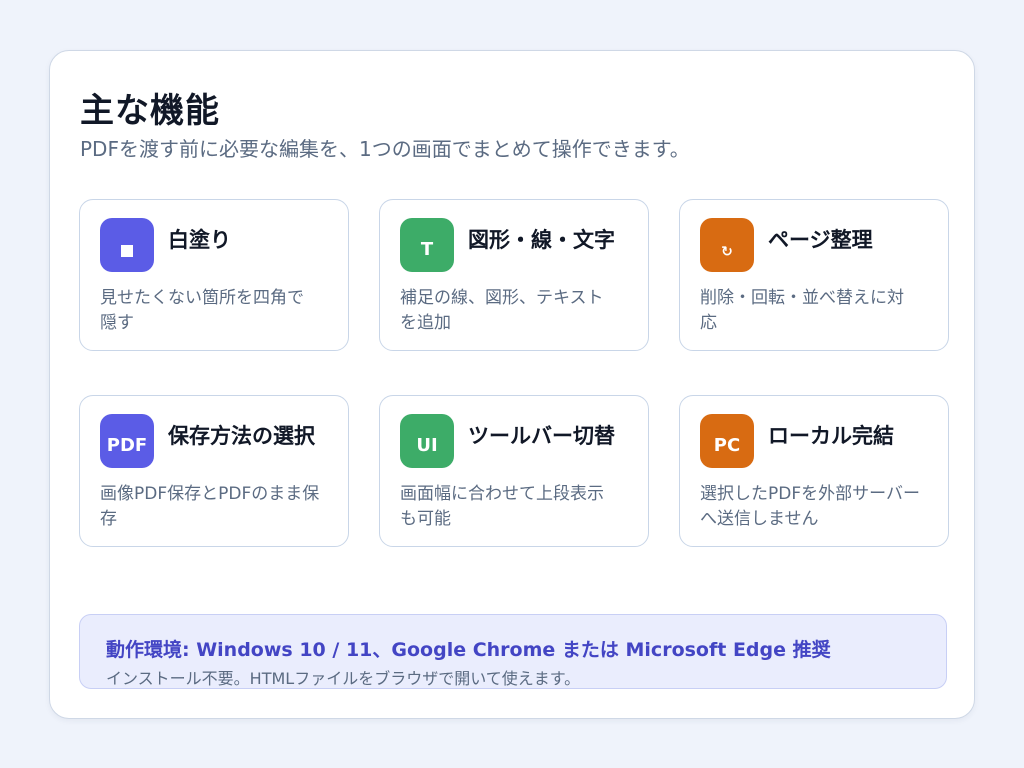 Image resolution: width=1024 pixels, height=768 pixels. Describe the element at coordinates (241, 436) in the screenshot. I see `feature-title: 保存方法の選択` at that location.